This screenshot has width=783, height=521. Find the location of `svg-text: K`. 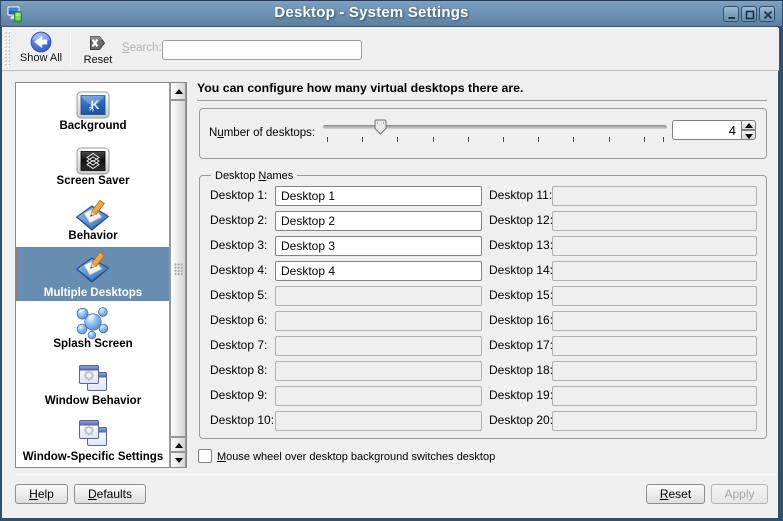

svg-text: K is located at coordinates (95, 105).